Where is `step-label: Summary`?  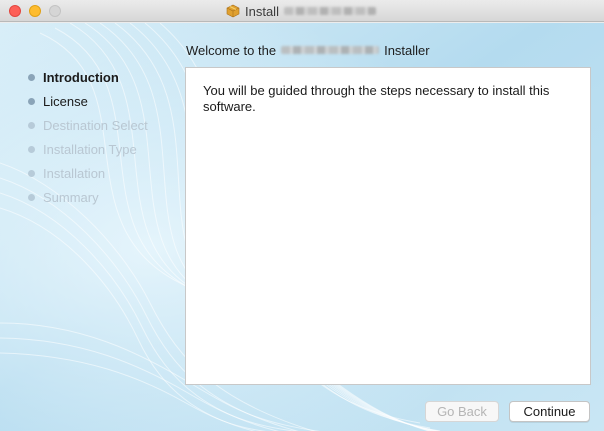
step-label: Summary is located at coordinates (71, 197).